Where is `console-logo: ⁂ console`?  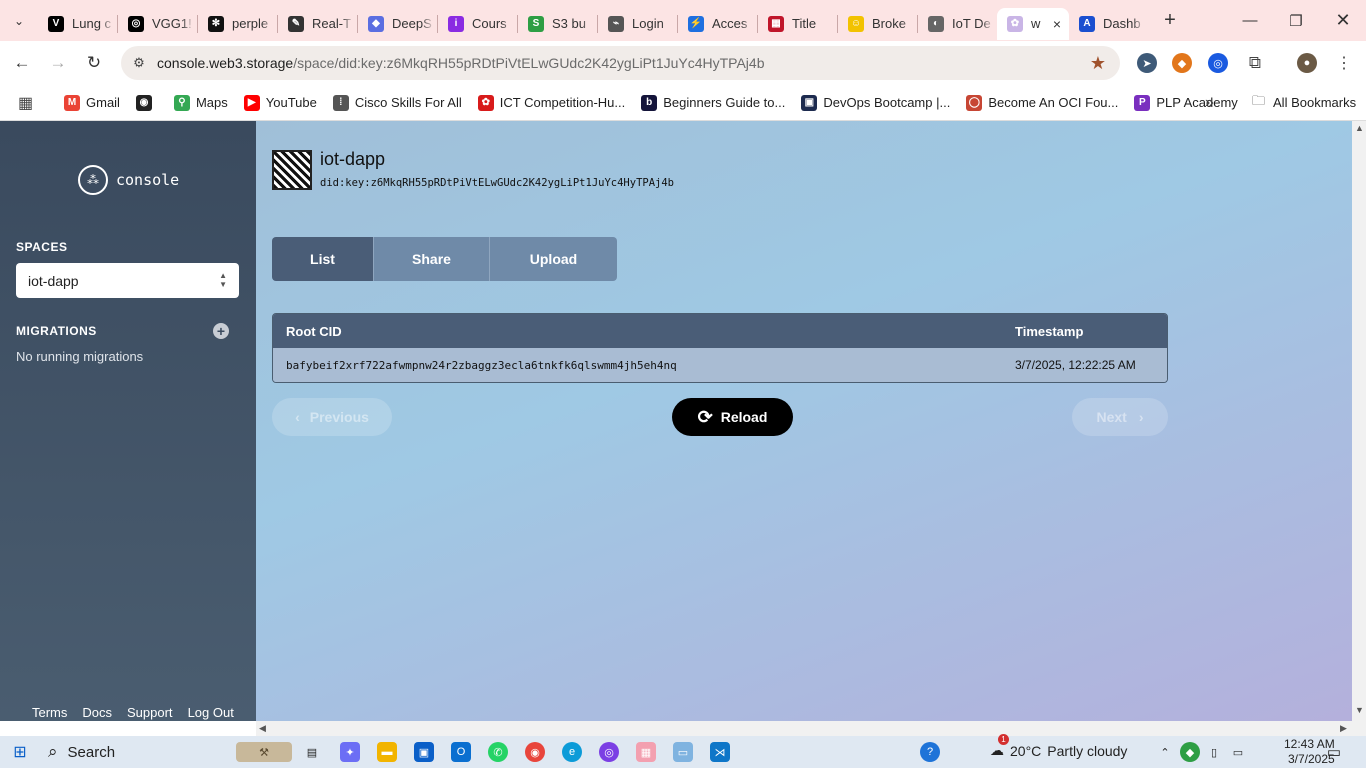
console-logo: ⁂ console is located at coordinates (128, 180).